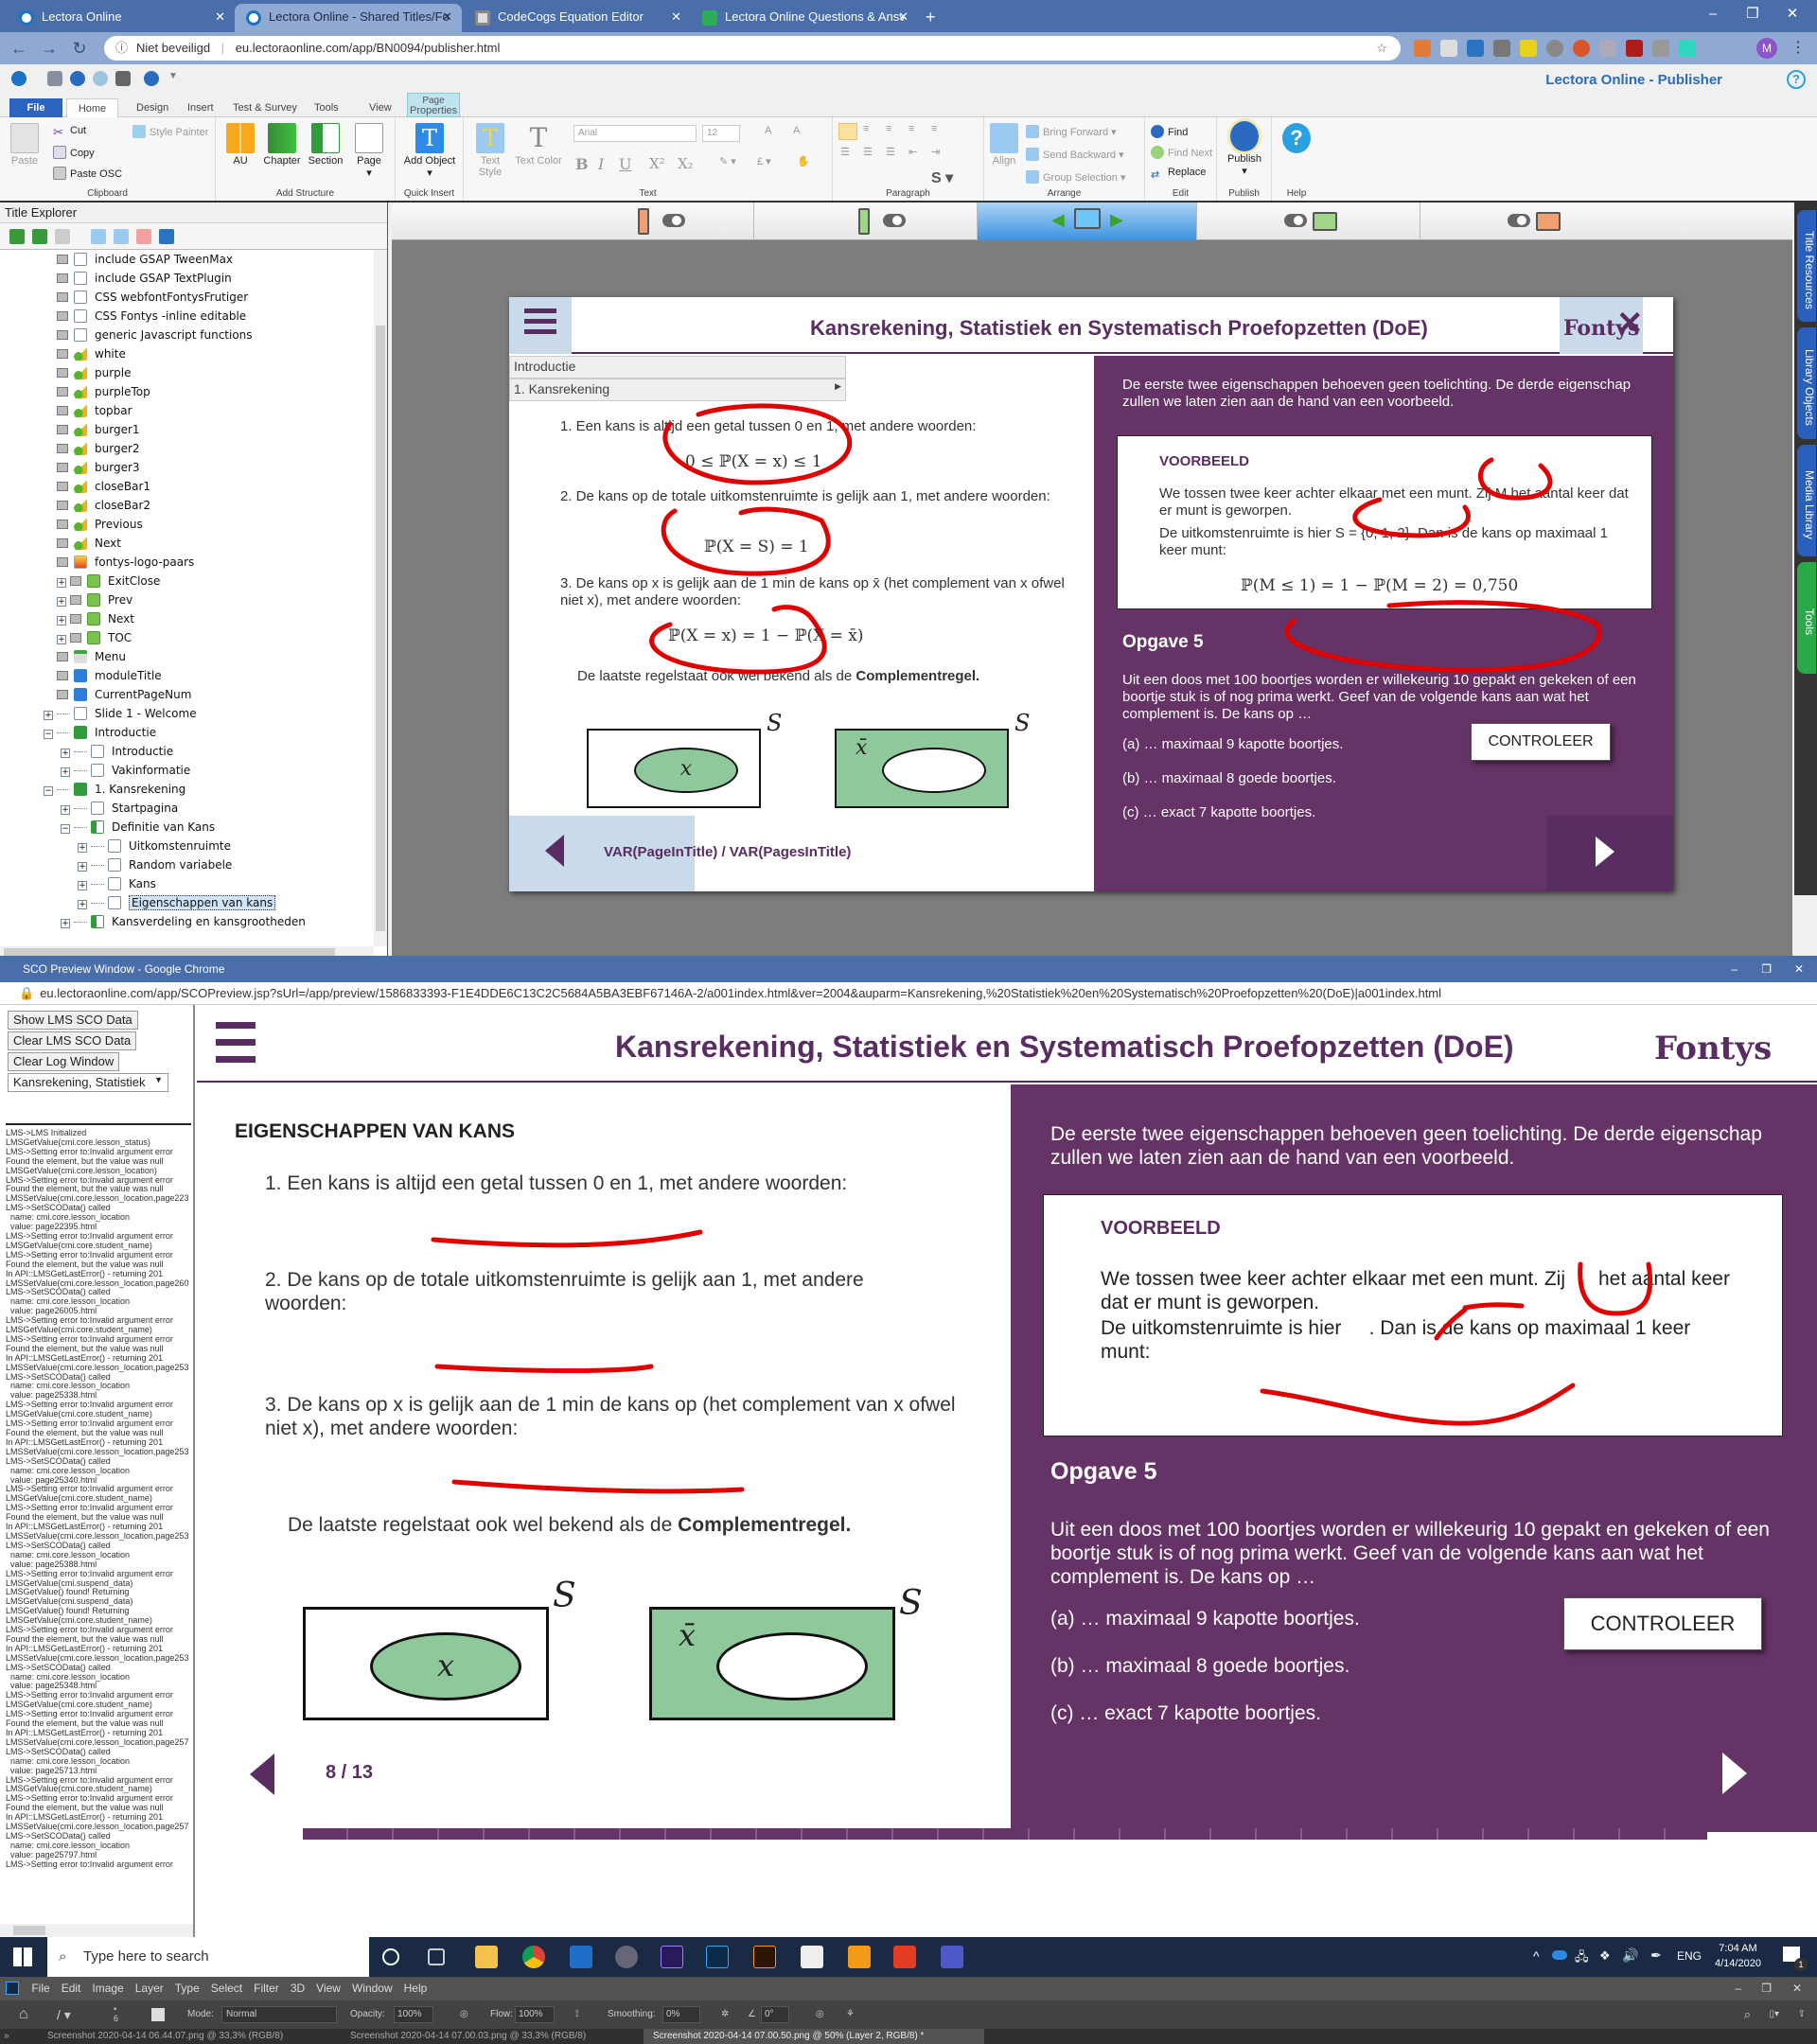 Image resolution: width=1817 pixels, height=2044 pixels. What do you see at coordinates (94, 599) in the screenshot?
I see `tree-node: + Prev` at bounding box center [94, 599].